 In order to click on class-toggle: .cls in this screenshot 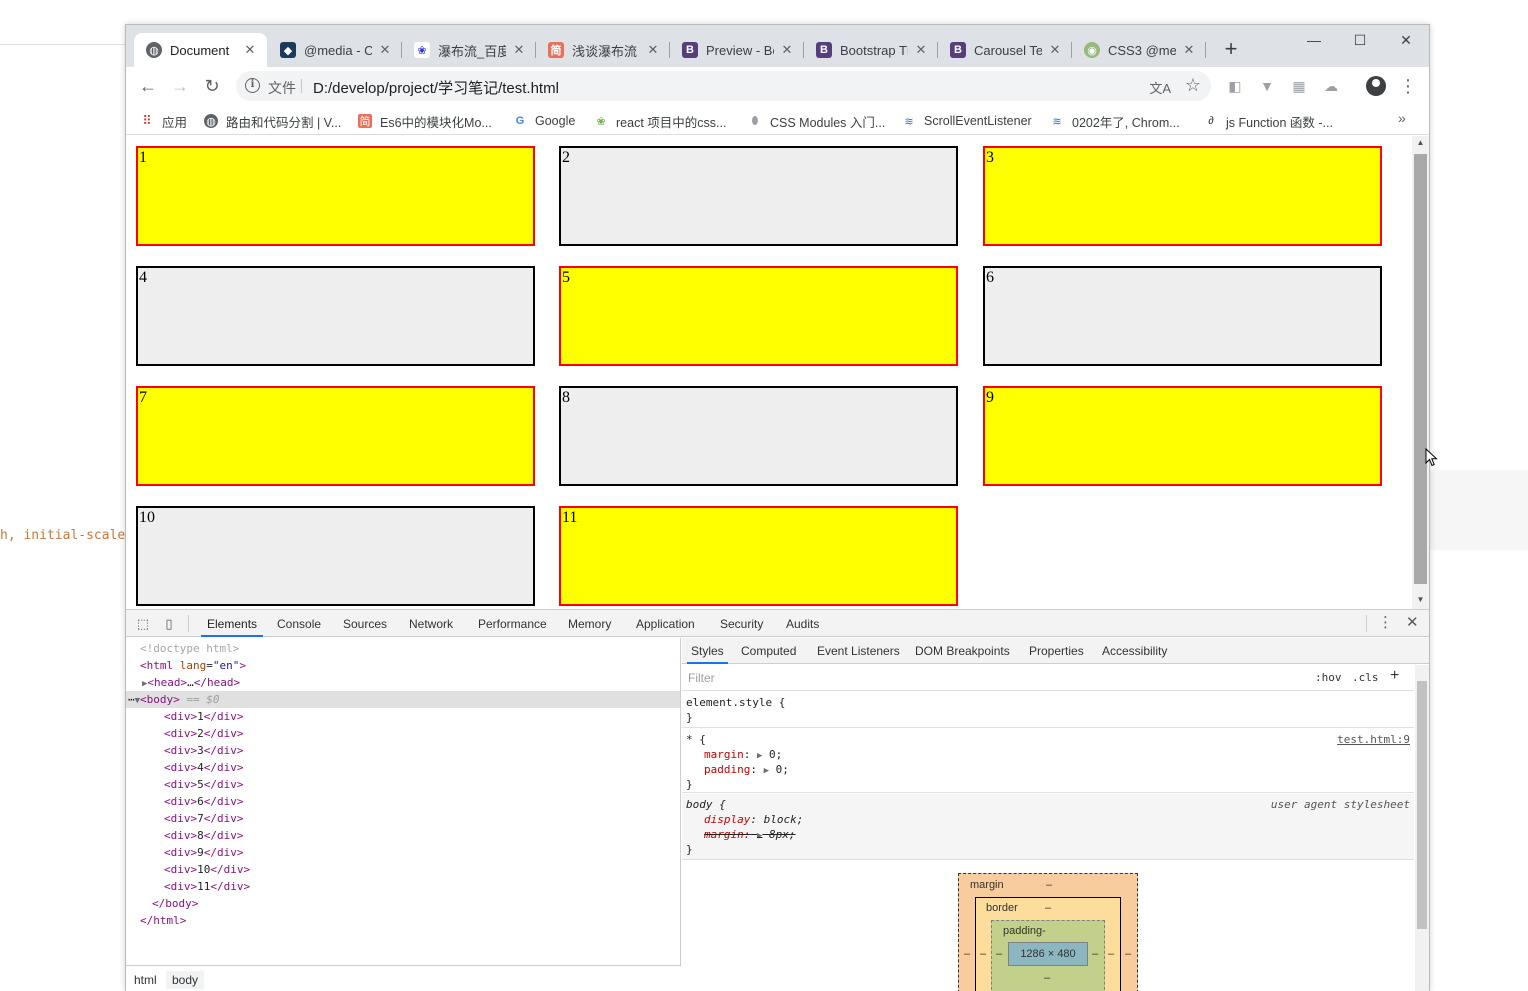, I will do `click(1365, 677)`.